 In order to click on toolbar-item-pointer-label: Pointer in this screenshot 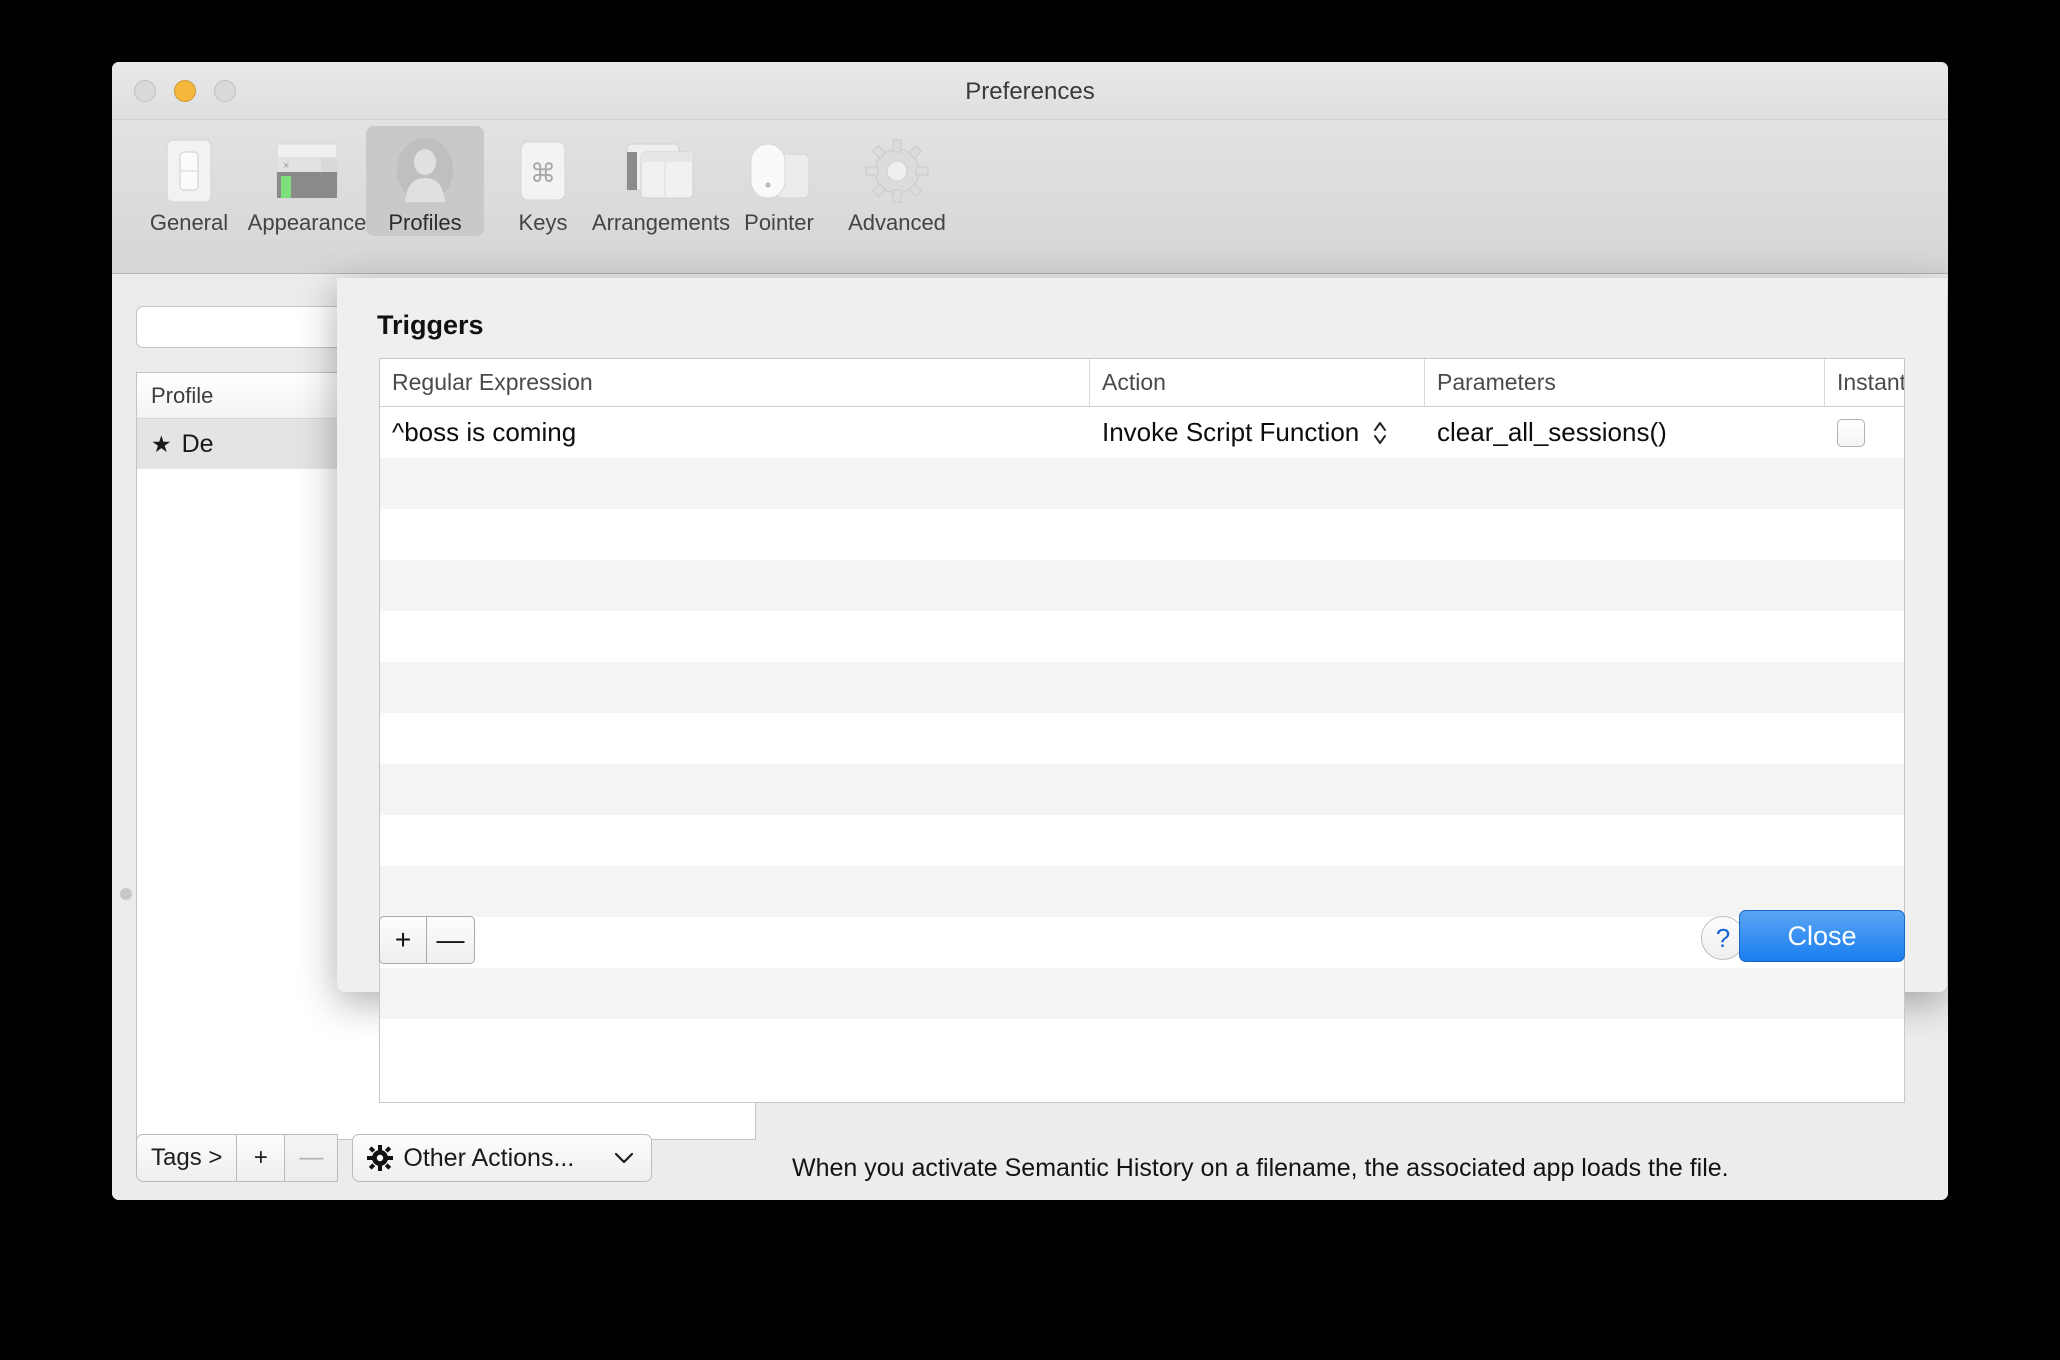, I will do `click(779, 222)`.